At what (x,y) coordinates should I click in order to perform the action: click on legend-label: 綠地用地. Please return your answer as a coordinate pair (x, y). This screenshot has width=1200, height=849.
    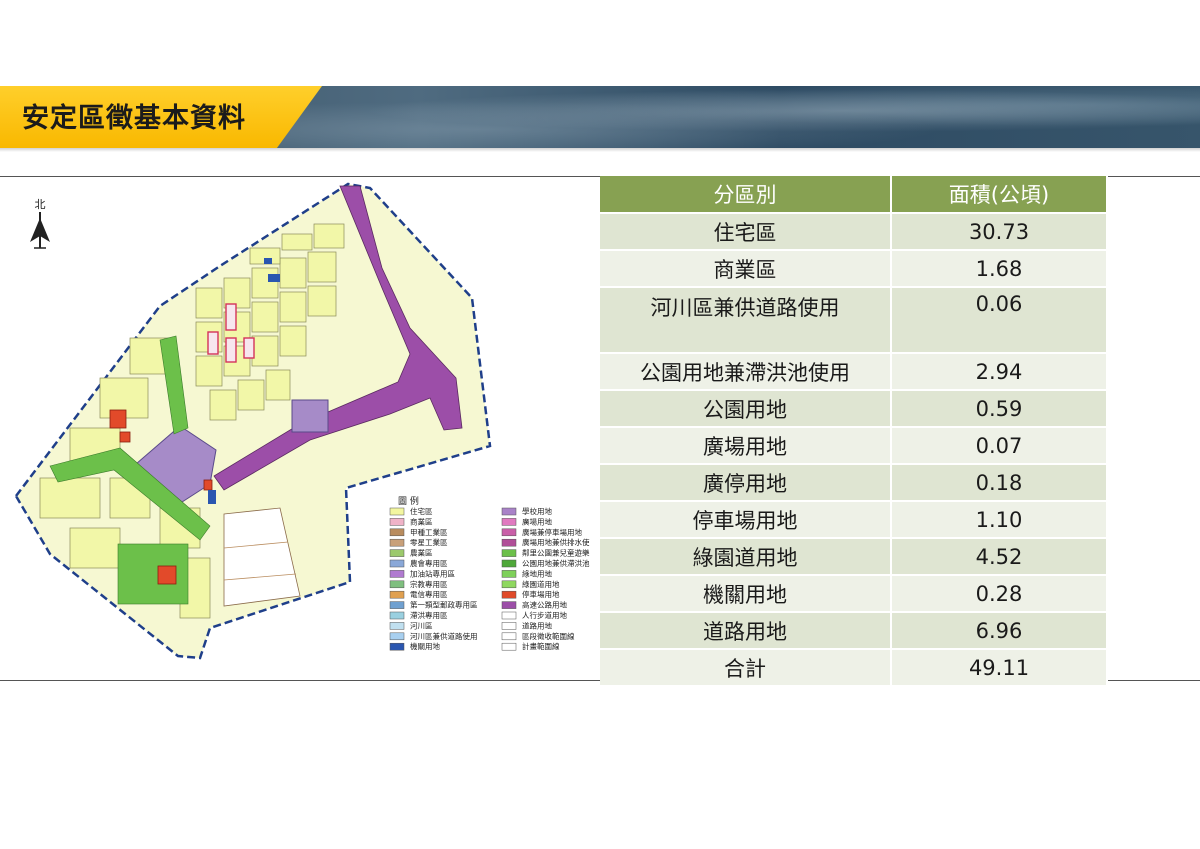
    Looking at the image, I should click on (537, 573).